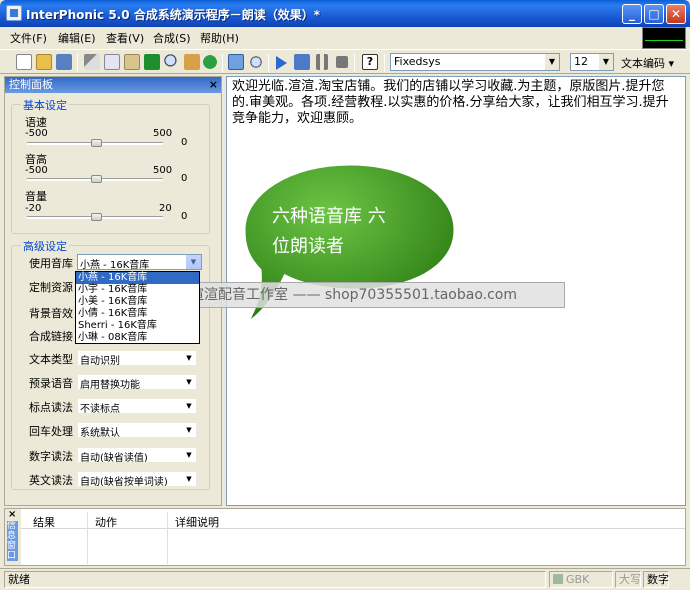  What do you see at coordinates (96, 179) in the screenshot?
I see `pitch-slider-thumb` at bounding box center [96, 179].